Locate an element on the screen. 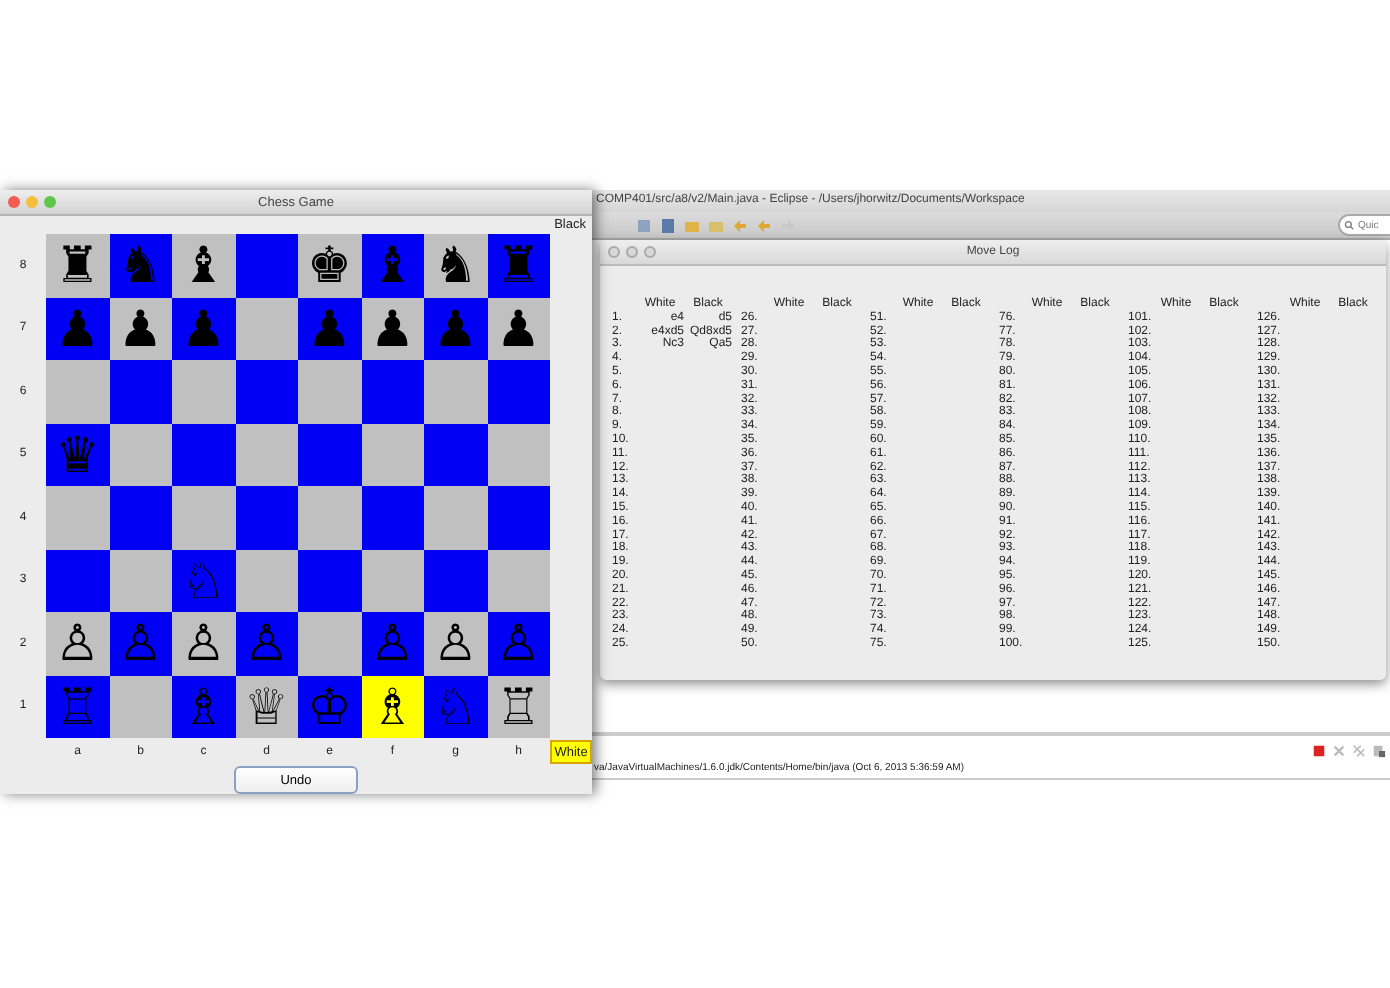  chess-piece: ♚ is located at coordinates (329, 265).